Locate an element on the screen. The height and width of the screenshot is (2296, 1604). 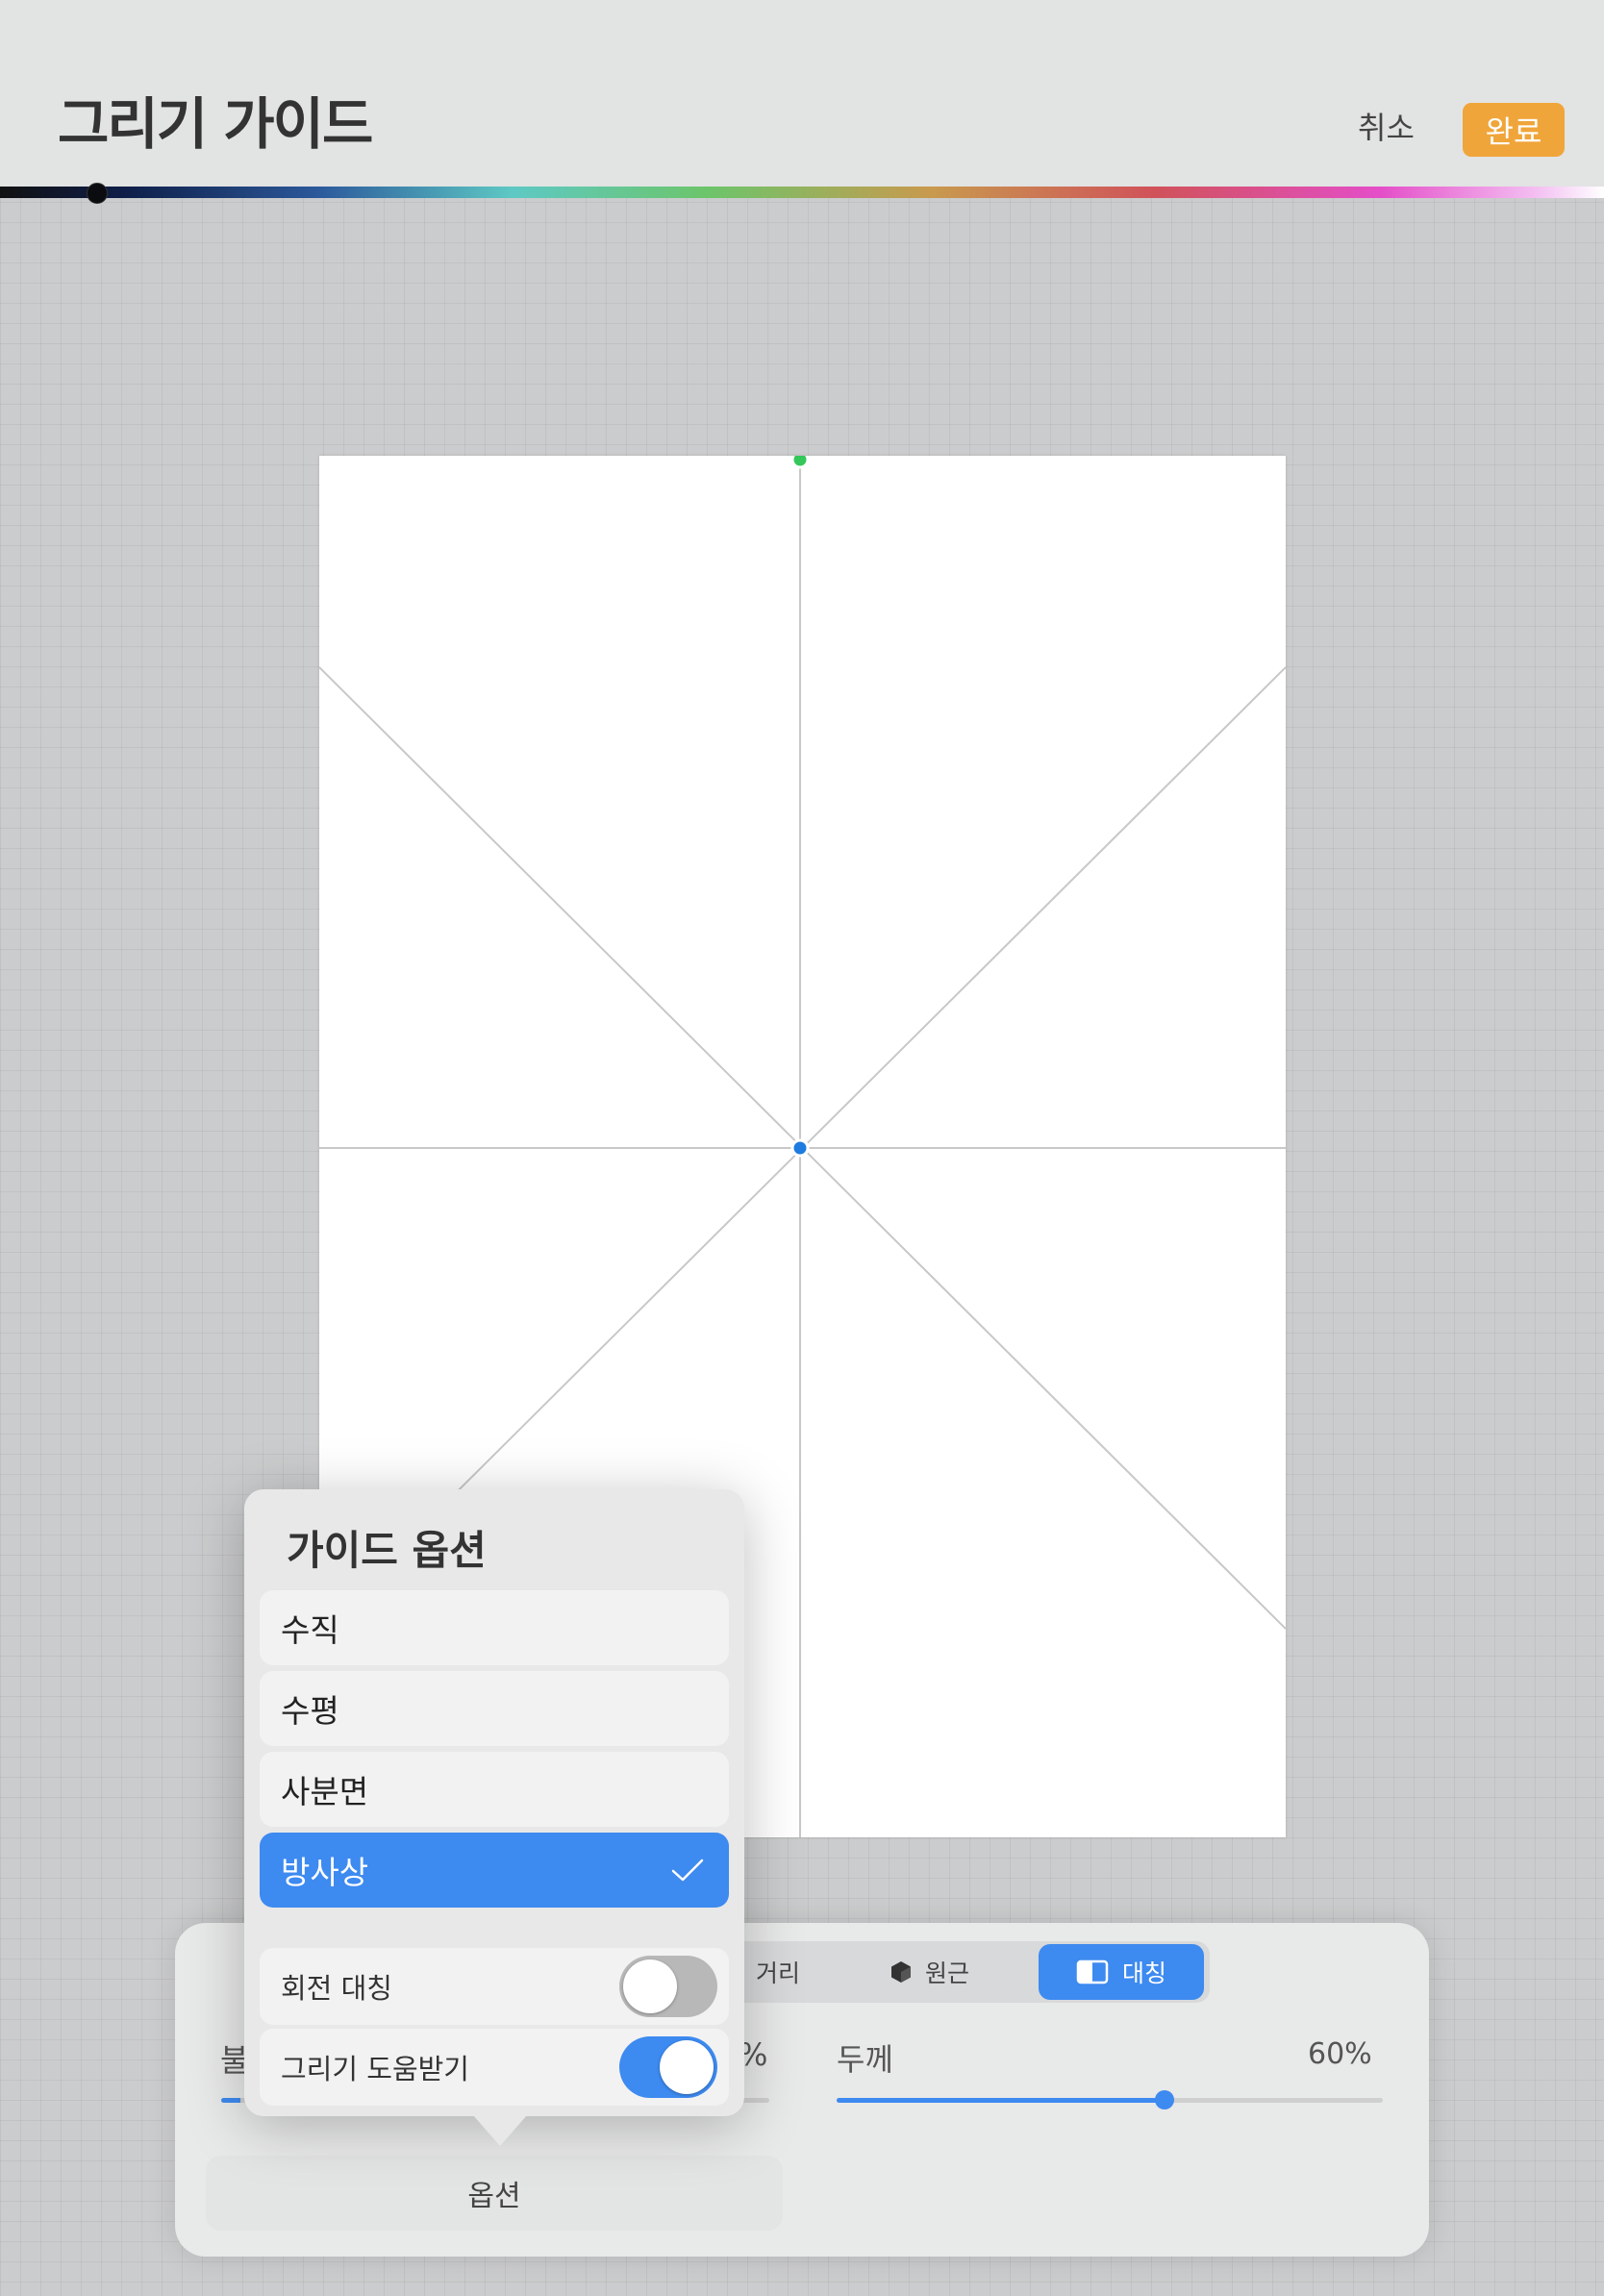
toggle-label: 회전 대칭 is located at coordinates (336, 1988).